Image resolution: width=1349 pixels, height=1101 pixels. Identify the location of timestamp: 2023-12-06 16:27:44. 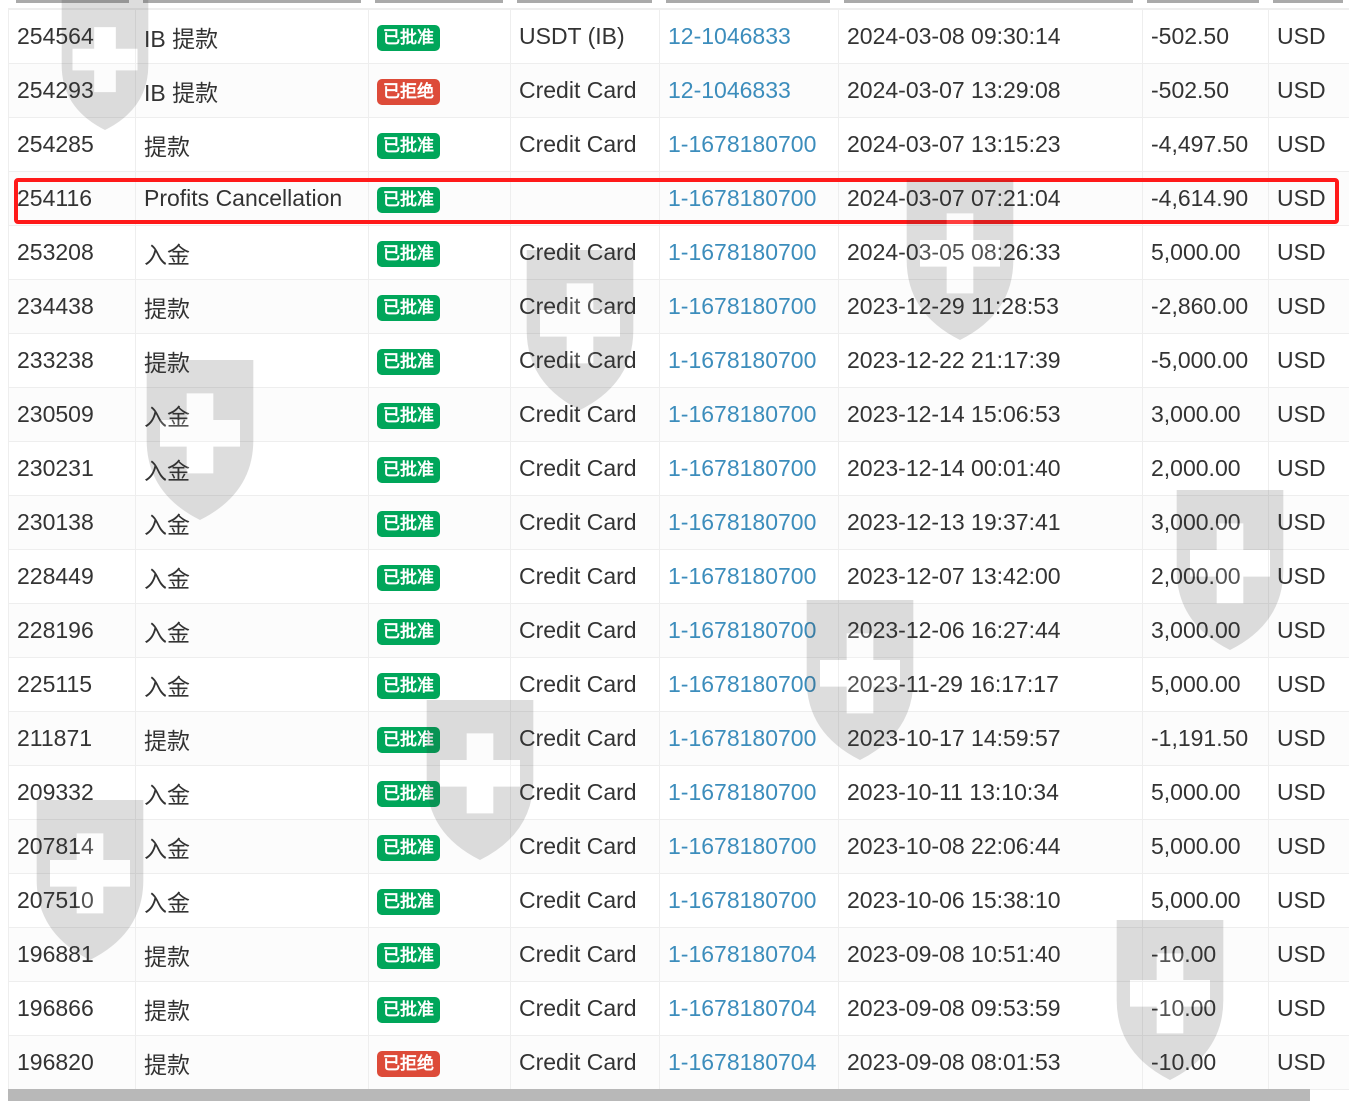
(954, 630).